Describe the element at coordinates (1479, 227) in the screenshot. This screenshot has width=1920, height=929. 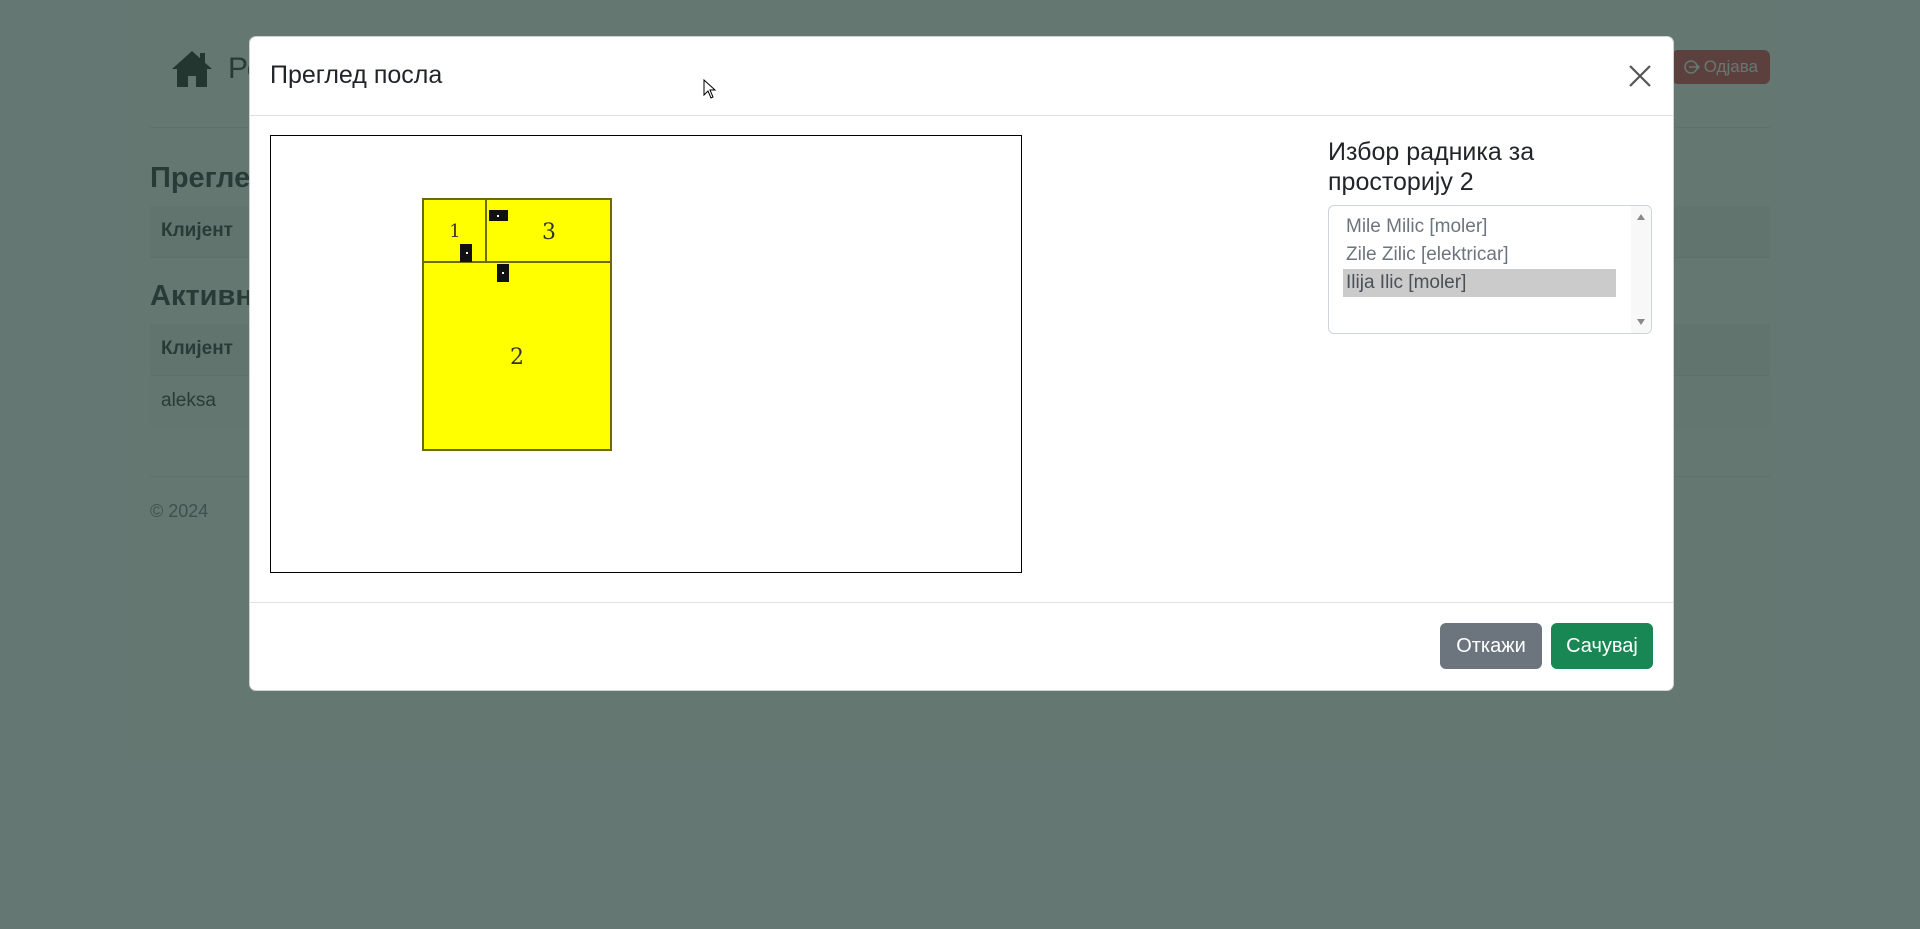
I see `worker-option: Mile Milic [moler]` at that location.